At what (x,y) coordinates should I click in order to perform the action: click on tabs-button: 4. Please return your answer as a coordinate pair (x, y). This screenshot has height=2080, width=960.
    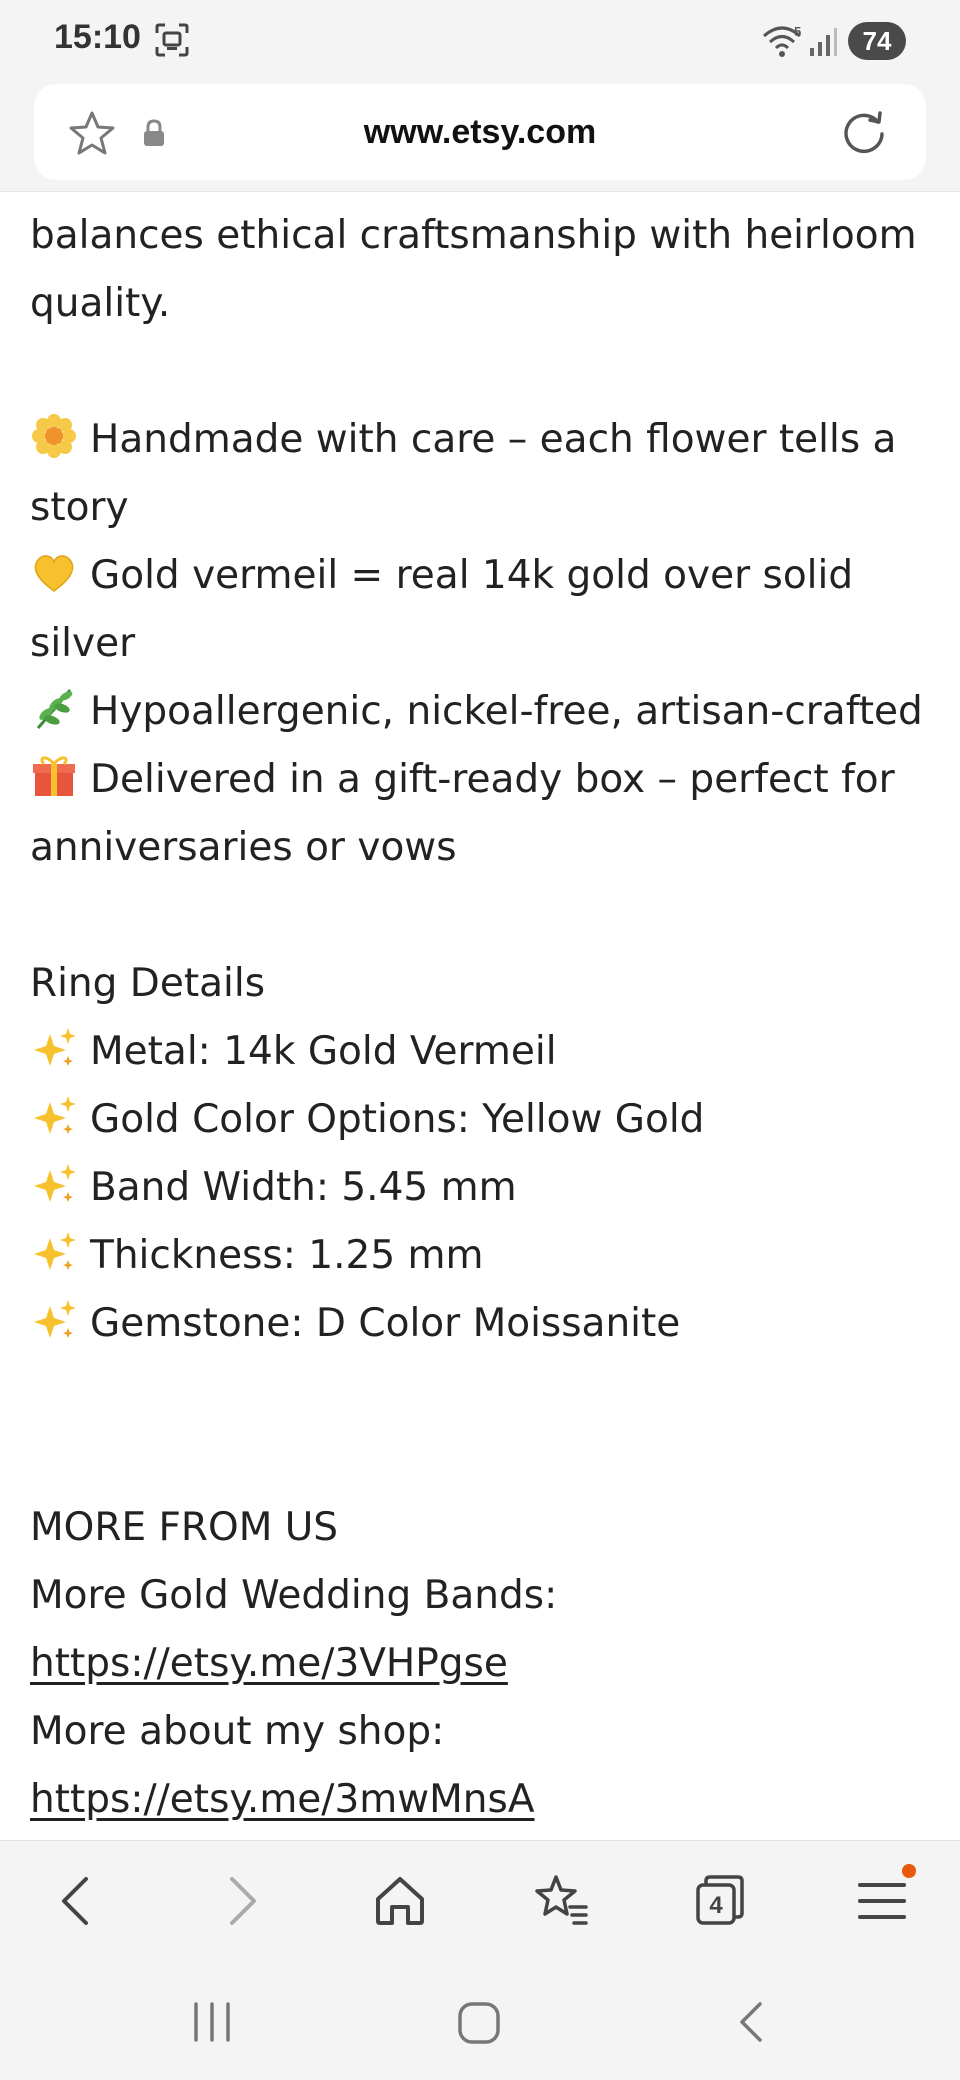
    Looking at the image, I should click on (720, 1901).